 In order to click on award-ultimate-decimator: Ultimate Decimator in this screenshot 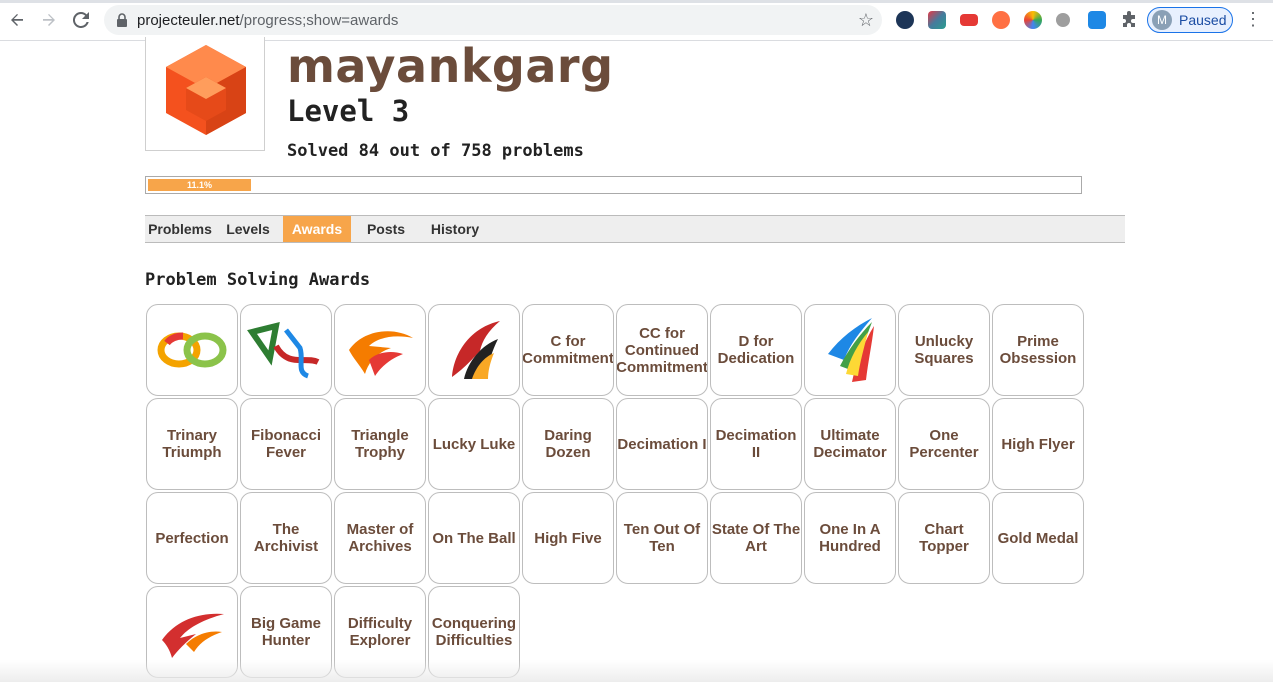, I will do `click(850, 444)`.